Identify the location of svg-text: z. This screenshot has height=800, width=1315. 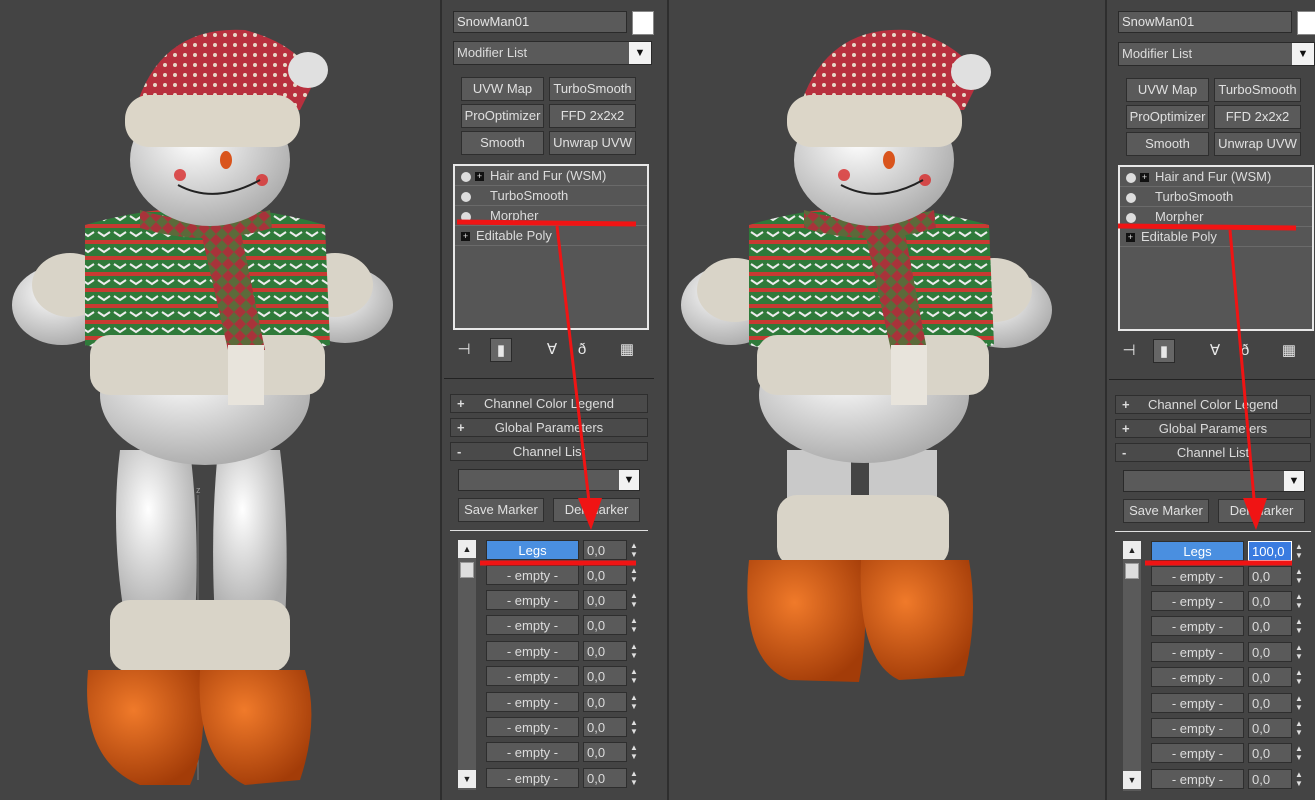
(198, 490).